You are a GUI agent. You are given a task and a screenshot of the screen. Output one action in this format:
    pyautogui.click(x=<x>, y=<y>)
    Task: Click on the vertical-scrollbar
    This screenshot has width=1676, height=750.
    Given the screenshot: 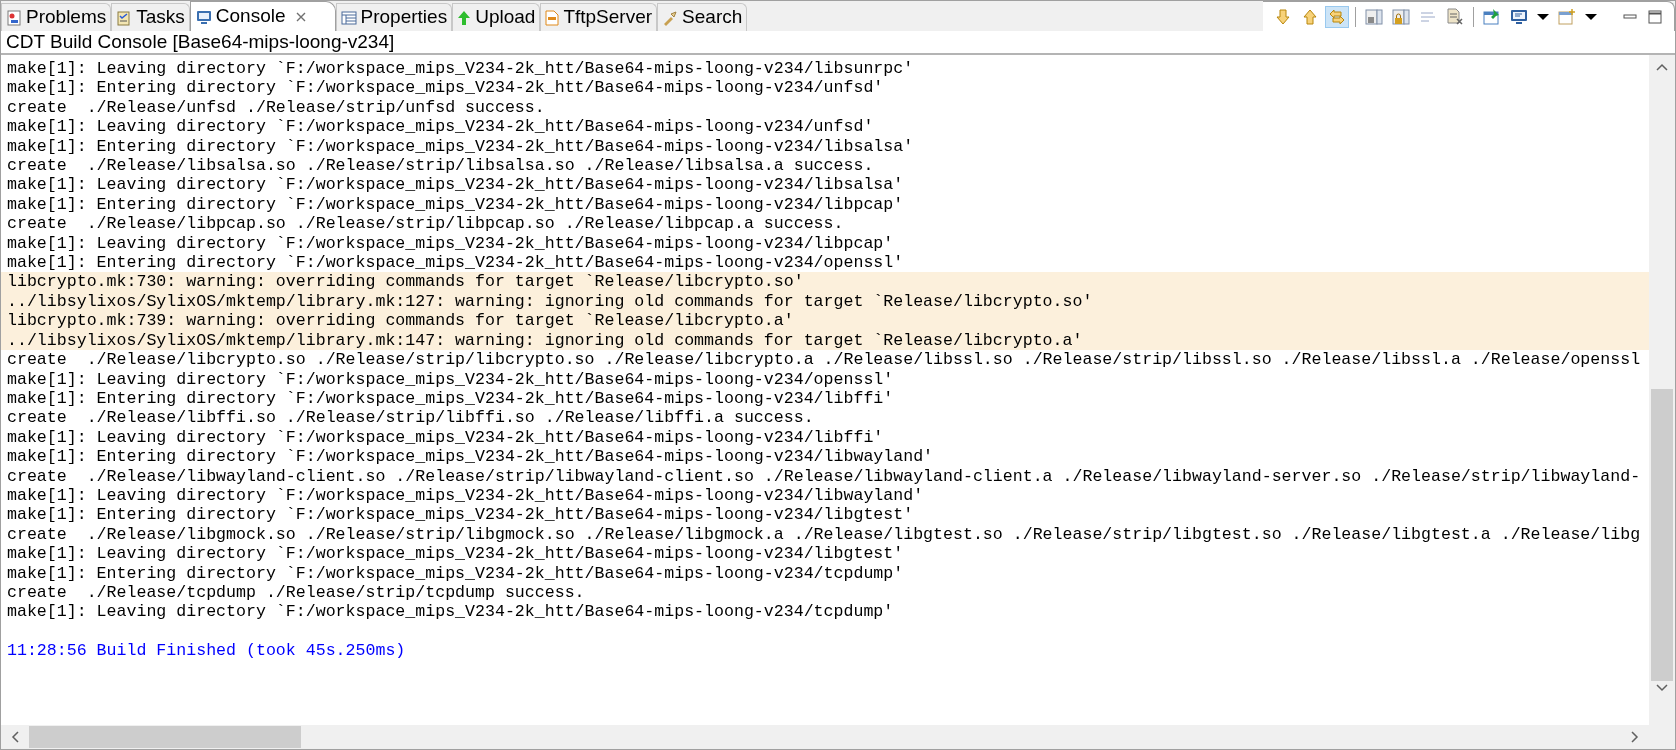 What is the action you would take?
    pyautogui.click(x=1662, y=390)
    